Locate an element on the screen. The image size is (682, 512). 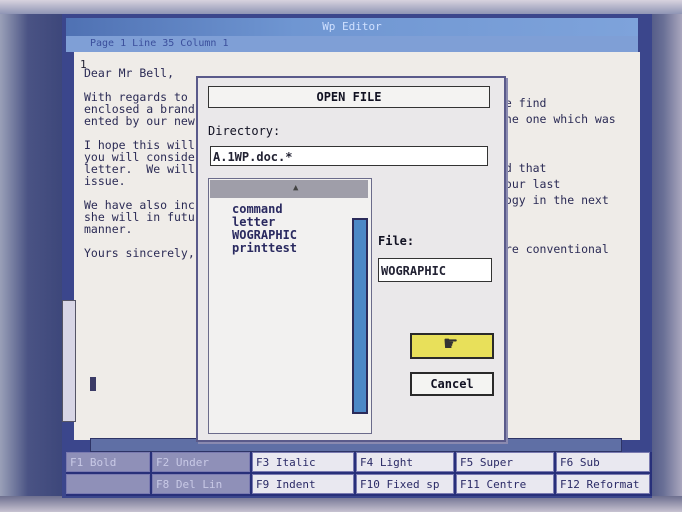
function-key-2: F2 Under is located at coordinates (201, 462).